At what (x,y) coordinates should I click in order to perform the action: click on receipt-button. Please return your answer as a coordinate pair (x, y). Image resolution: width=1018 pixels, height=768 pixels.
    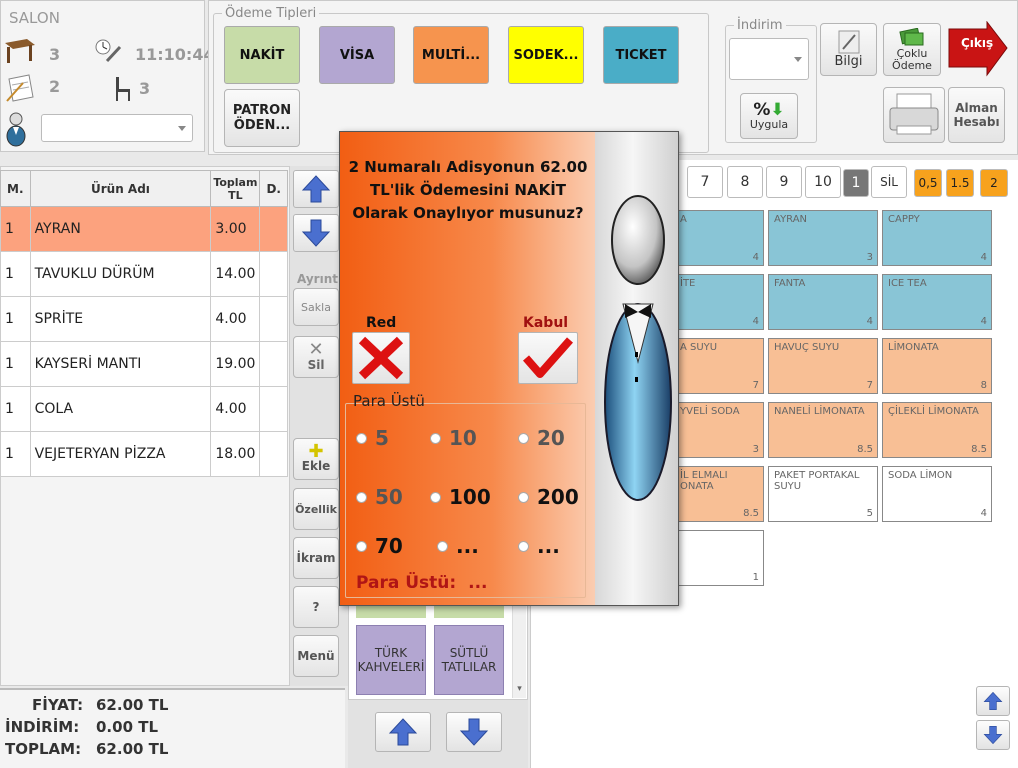
    Looking at the image, I should click on (914, 115).